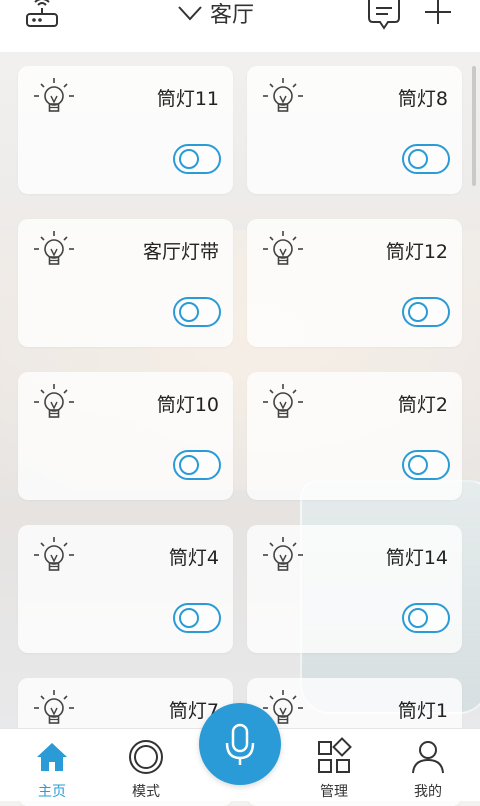 The image size is (480, 806). I want to click on device-card: 筒灯10, so click(125, 436).